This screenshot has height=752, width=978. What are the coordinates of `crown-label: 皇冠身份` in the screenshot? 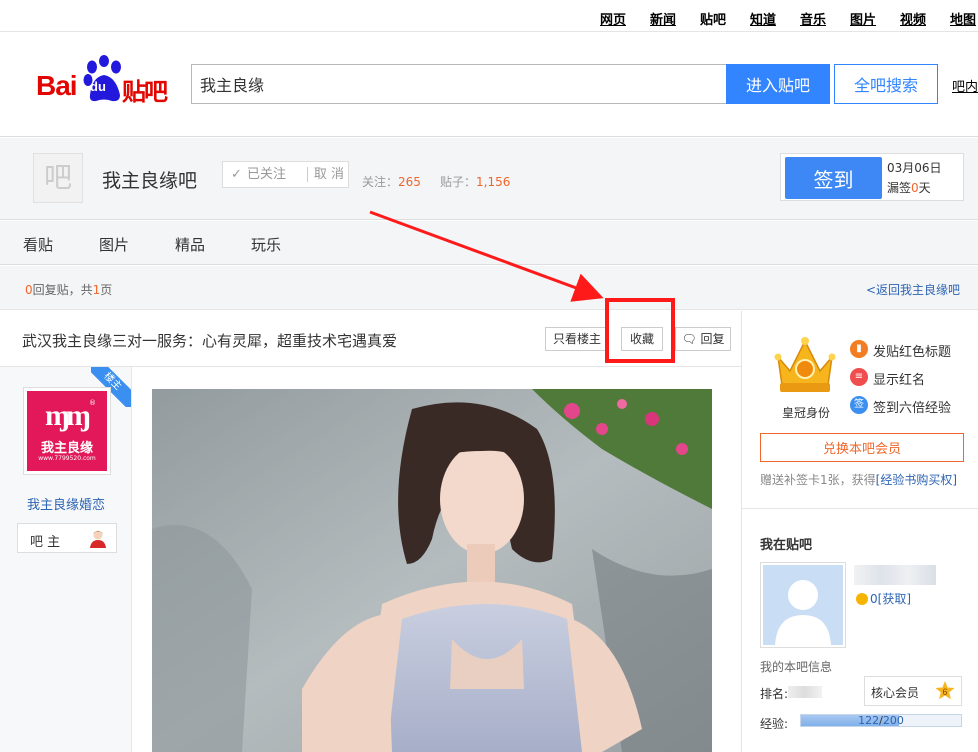 It's located at (806, 413).